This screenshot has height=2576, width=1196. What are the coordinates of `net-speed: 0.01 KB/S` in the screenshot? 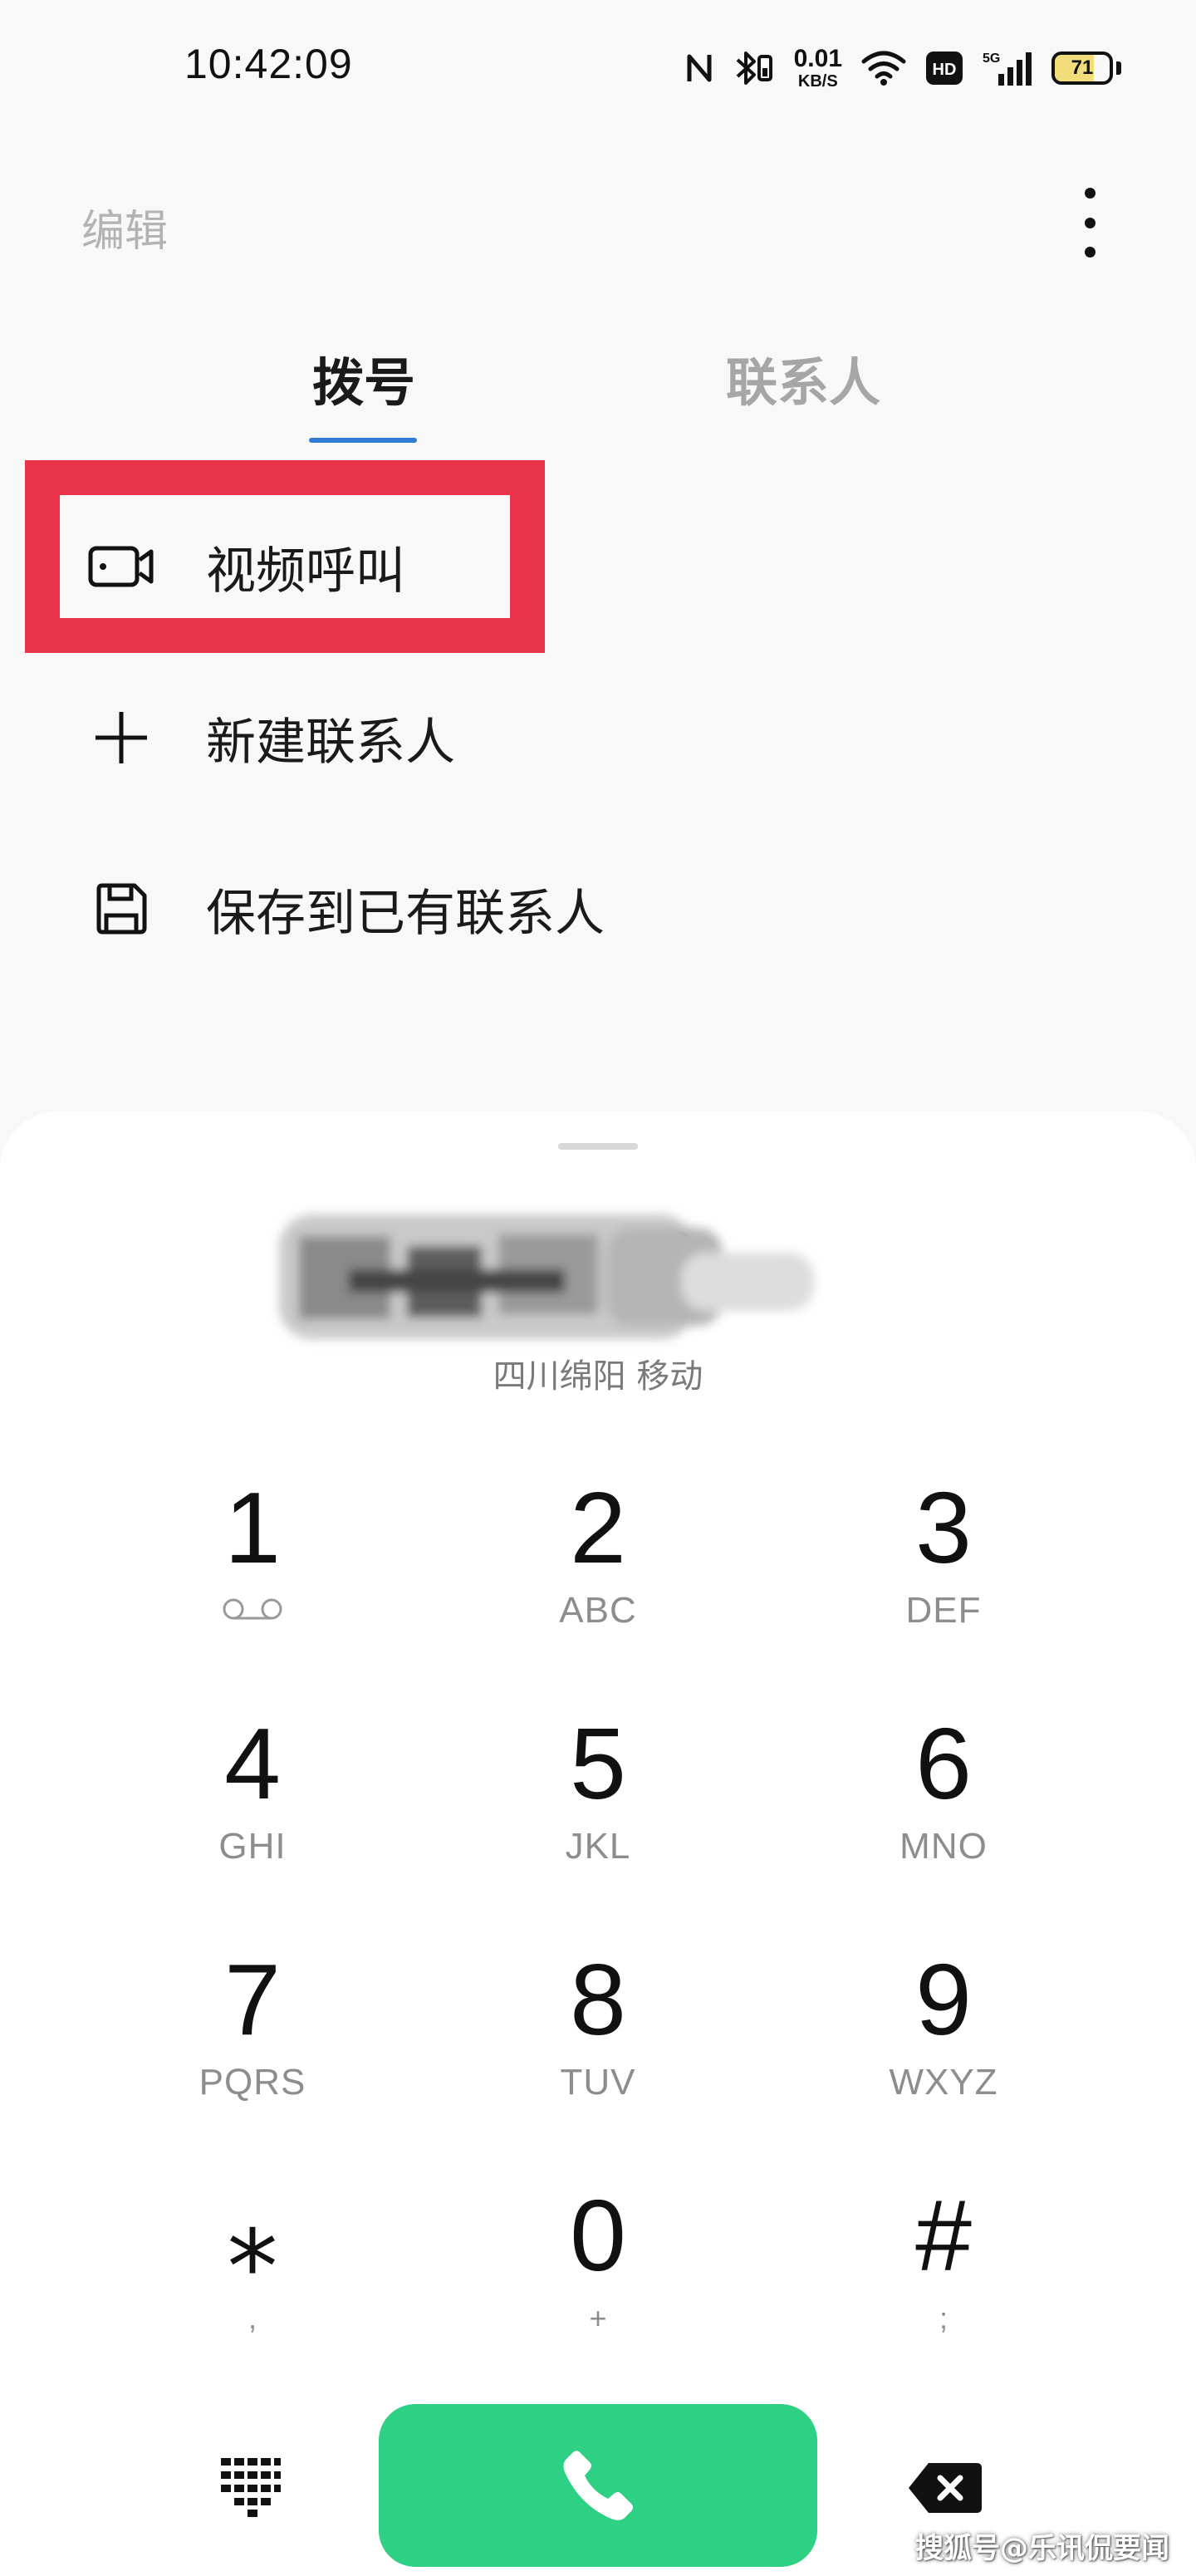 It's located at (818, 68).